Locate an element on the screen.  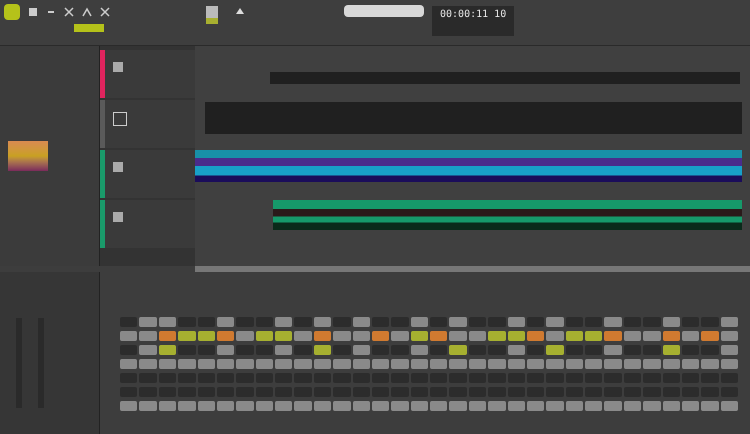
time-display: 00:00:11 10 is located at coordinates (473, 21).